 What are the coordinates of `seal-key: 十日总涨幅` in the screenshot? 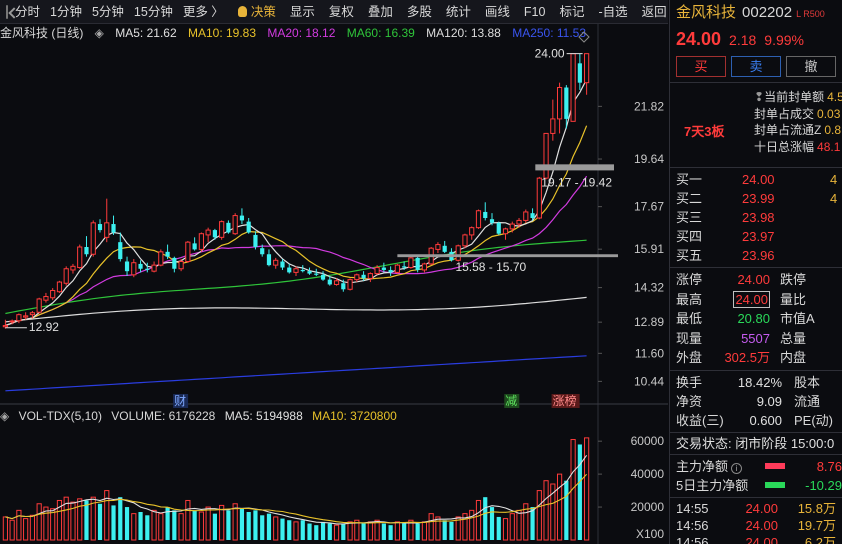 It's located at (784, 146).